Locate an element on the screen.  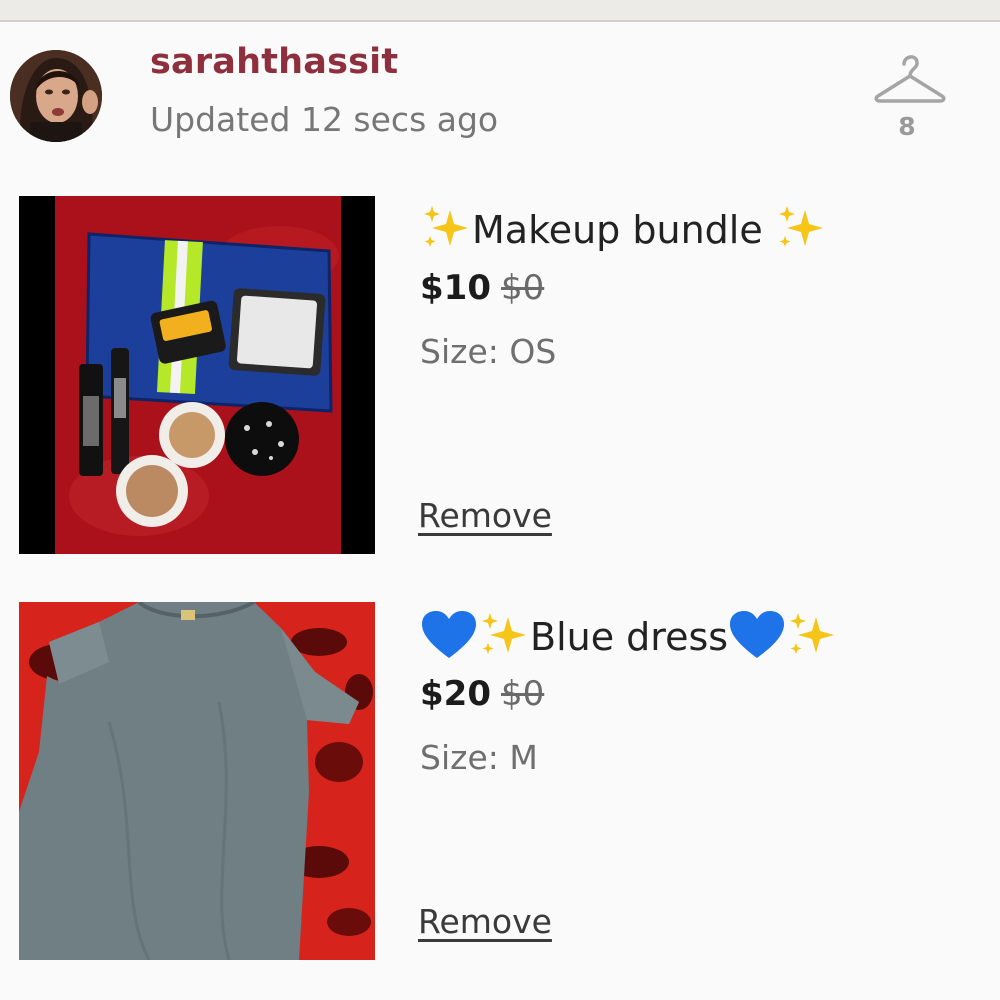
avatar-image is located at coordinates (56, 96).